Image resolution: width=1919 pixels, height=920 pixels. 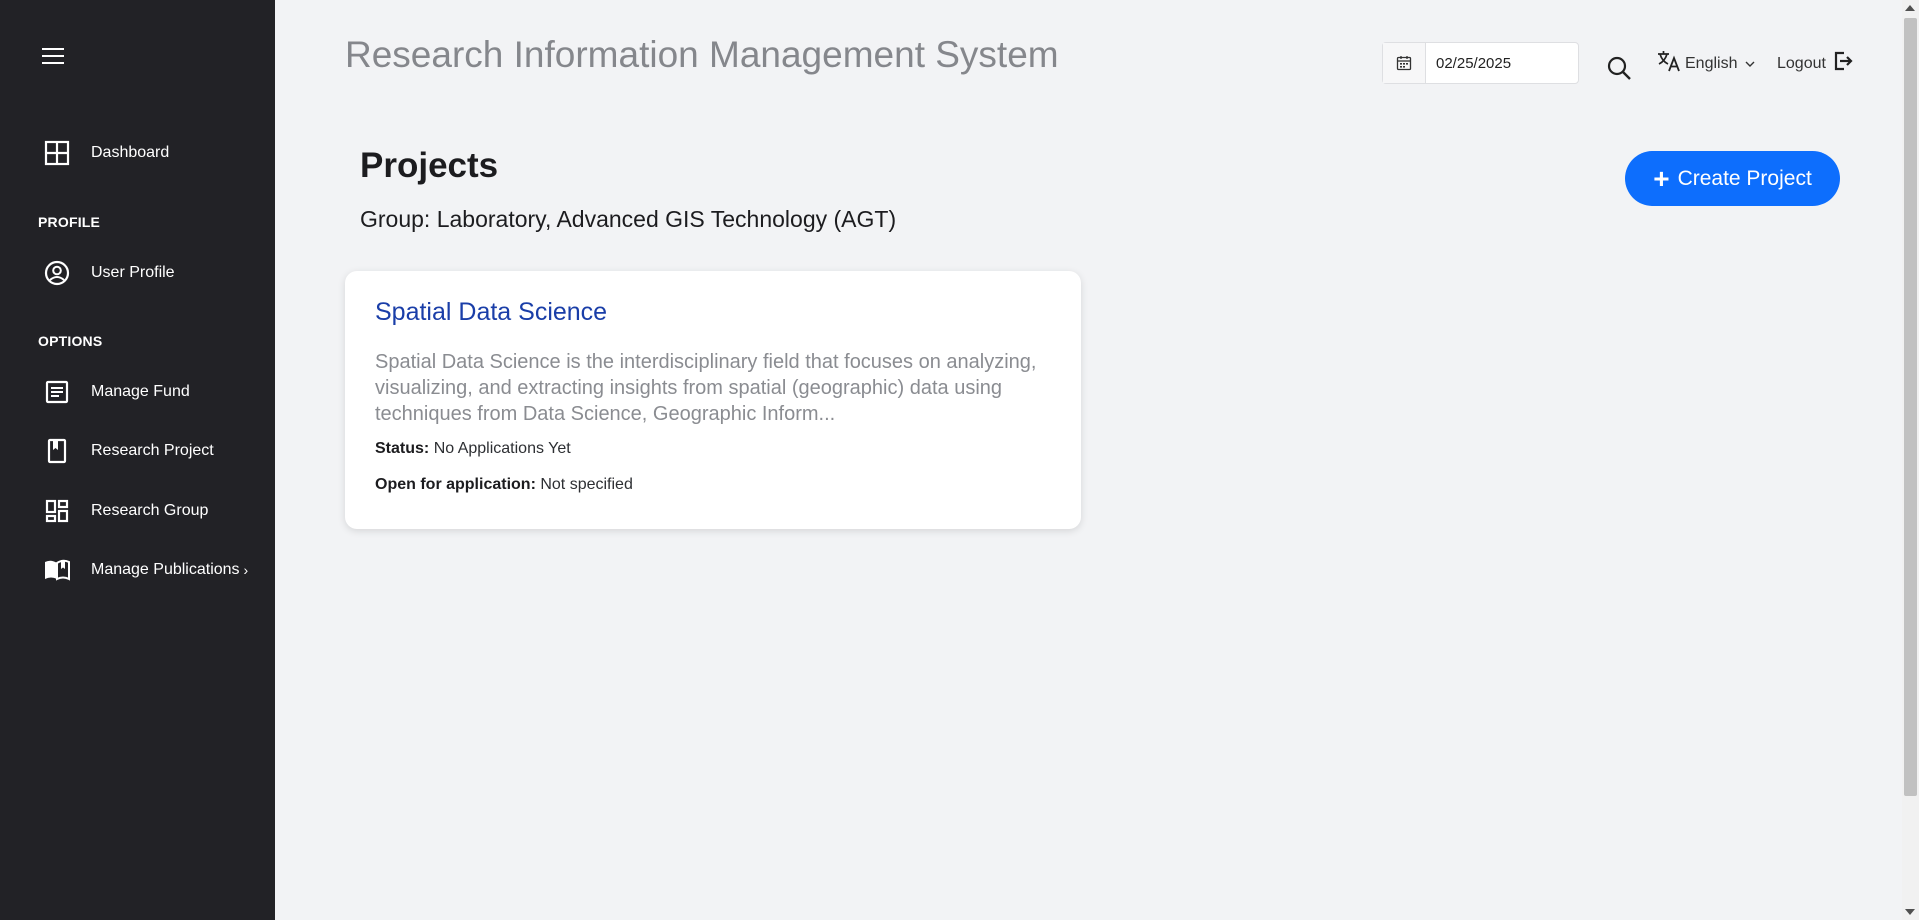 What do you see at coordinates (1669, 63) in the screenshot?
I see `translate-icon` at bounding box center [1669, 63].